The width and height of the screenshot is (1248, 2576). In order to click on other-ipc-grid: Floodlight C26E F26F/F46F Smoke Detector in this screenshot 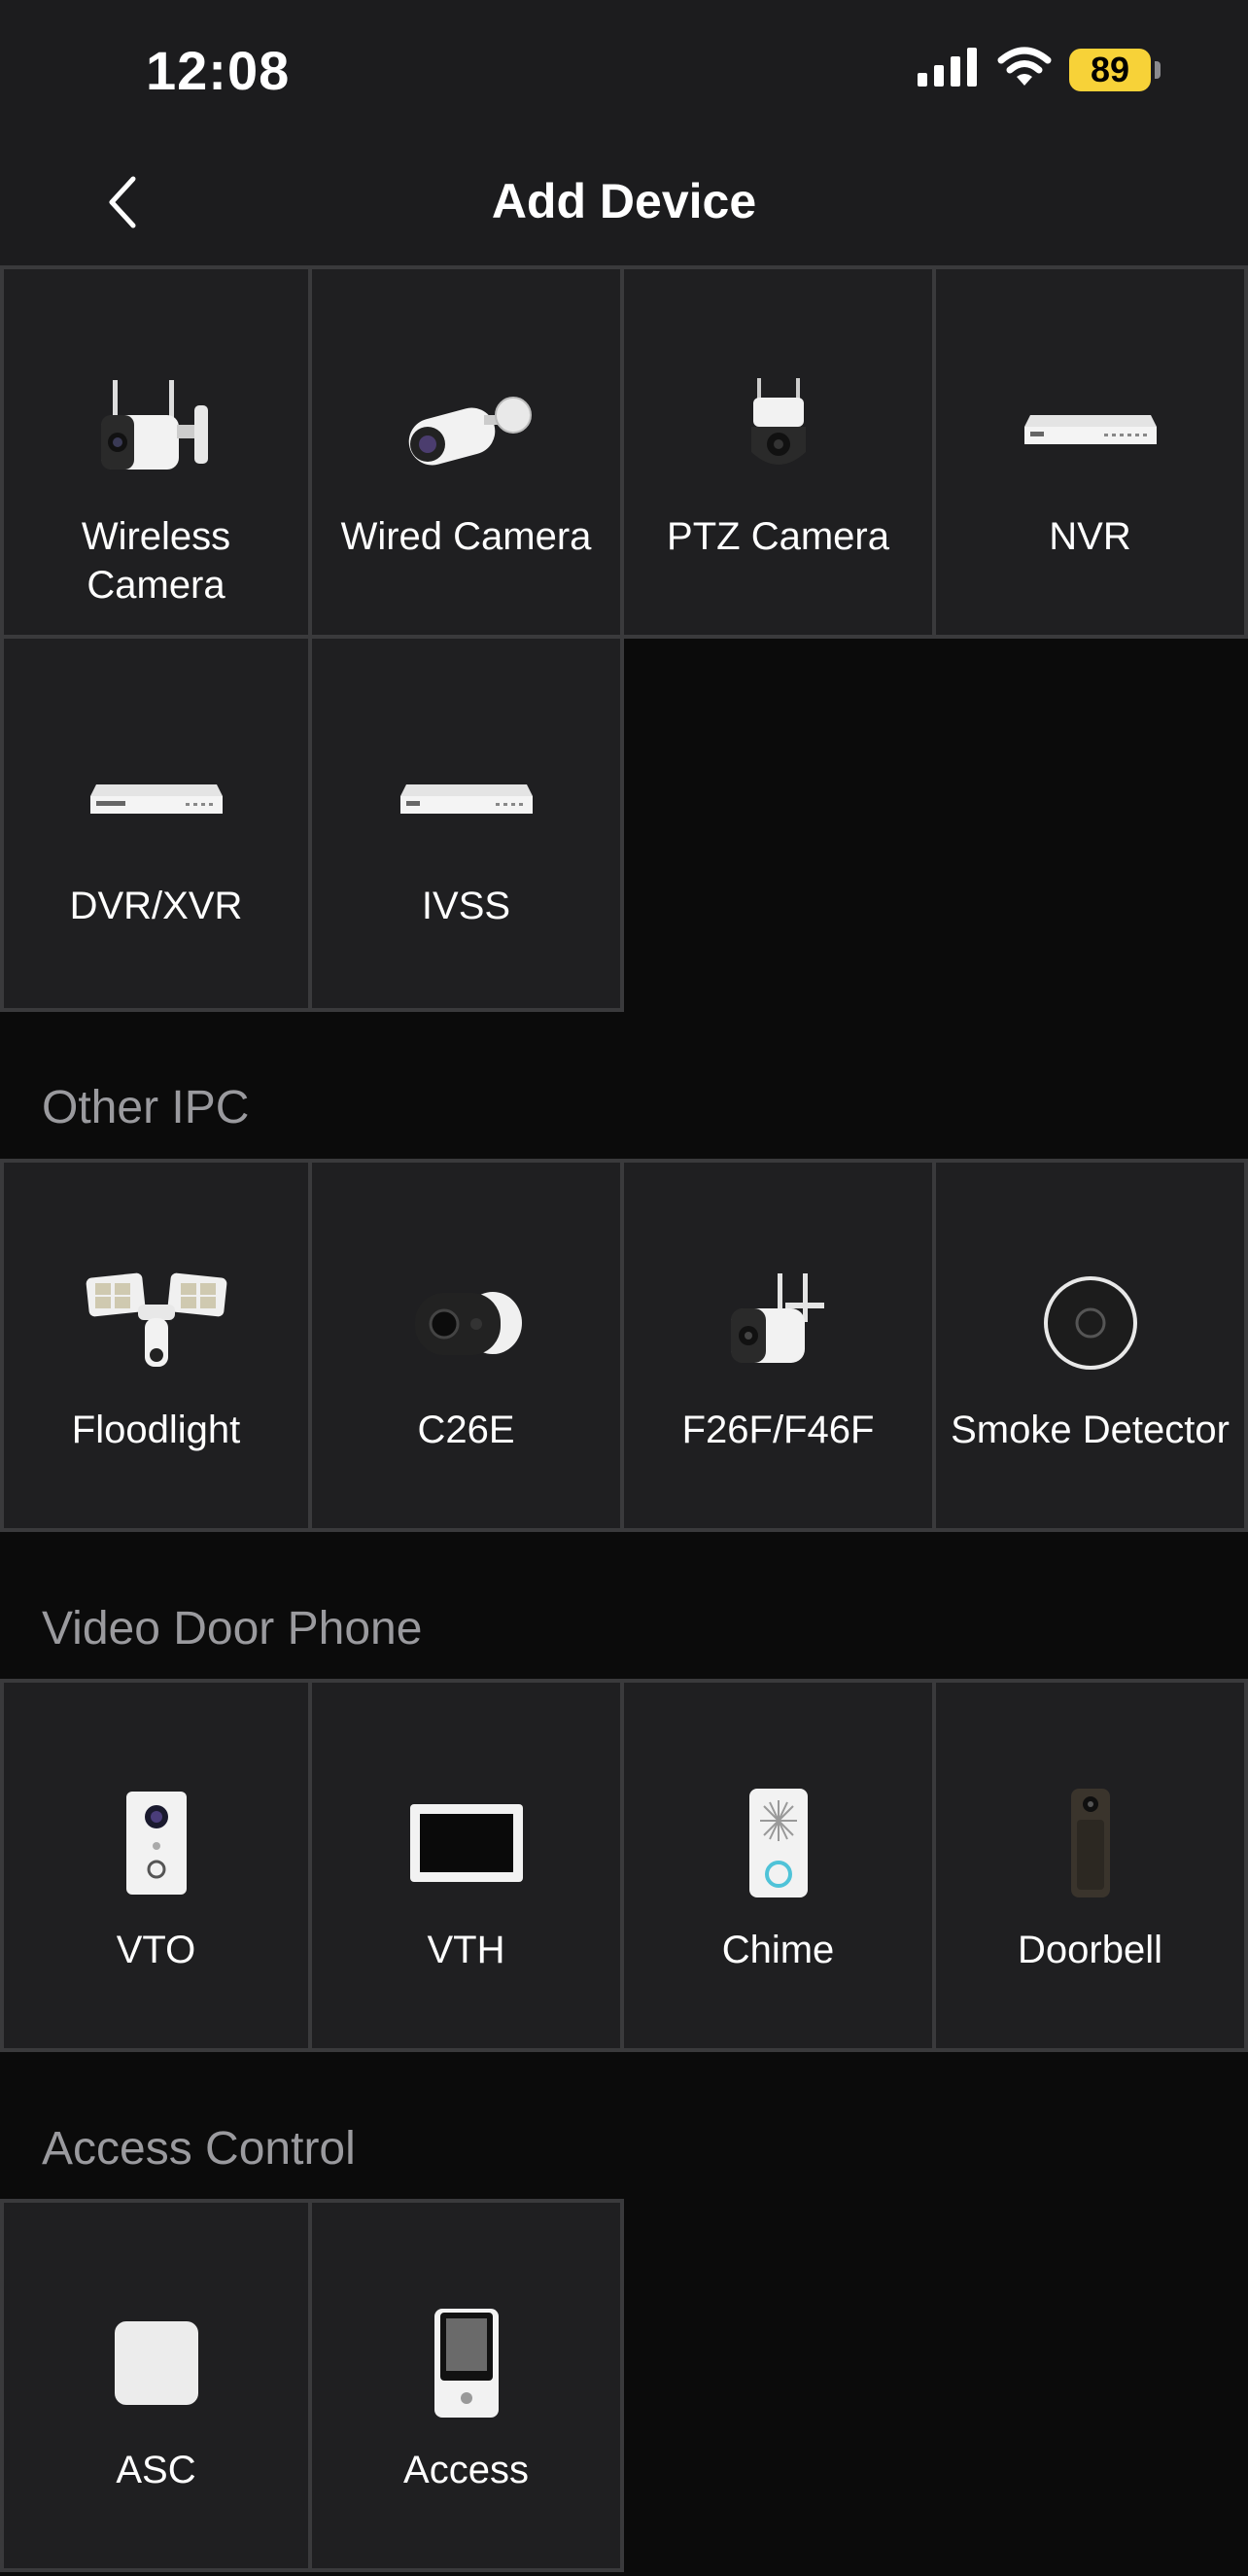, I will do `click(624, 1346)`.